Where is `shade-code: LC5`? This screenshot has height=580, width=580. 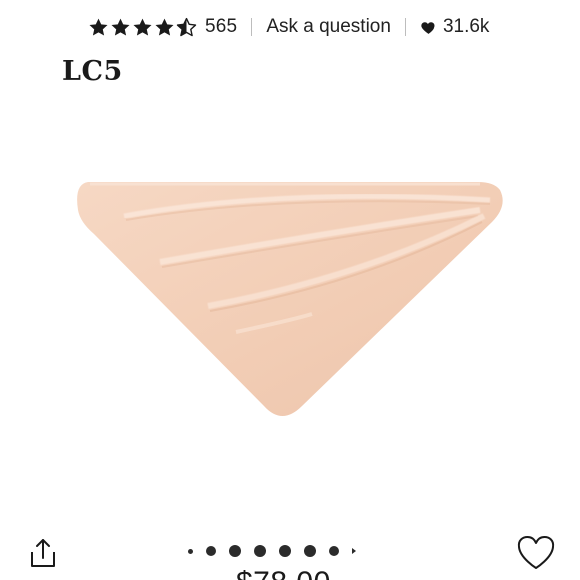
shade-code: LC5 is located at coordinates (92, 71).